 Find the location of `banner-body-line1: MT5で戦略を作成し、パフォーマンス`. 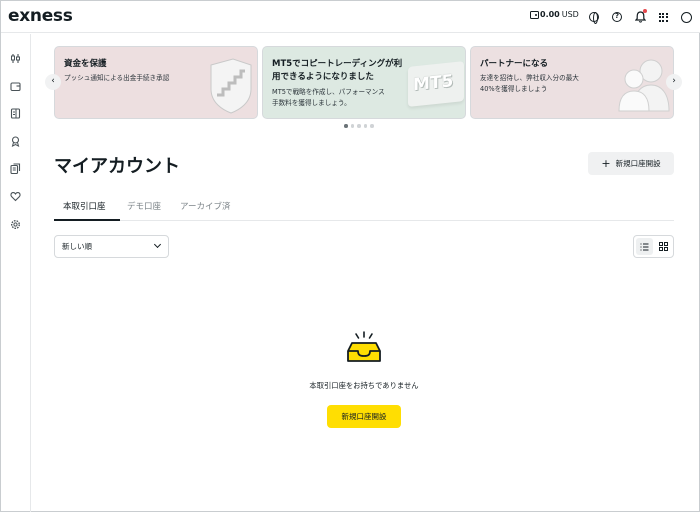

banner-body-line1: MT5で戦略を作成し、パフォーマンス is located at coordinates (328, 92).